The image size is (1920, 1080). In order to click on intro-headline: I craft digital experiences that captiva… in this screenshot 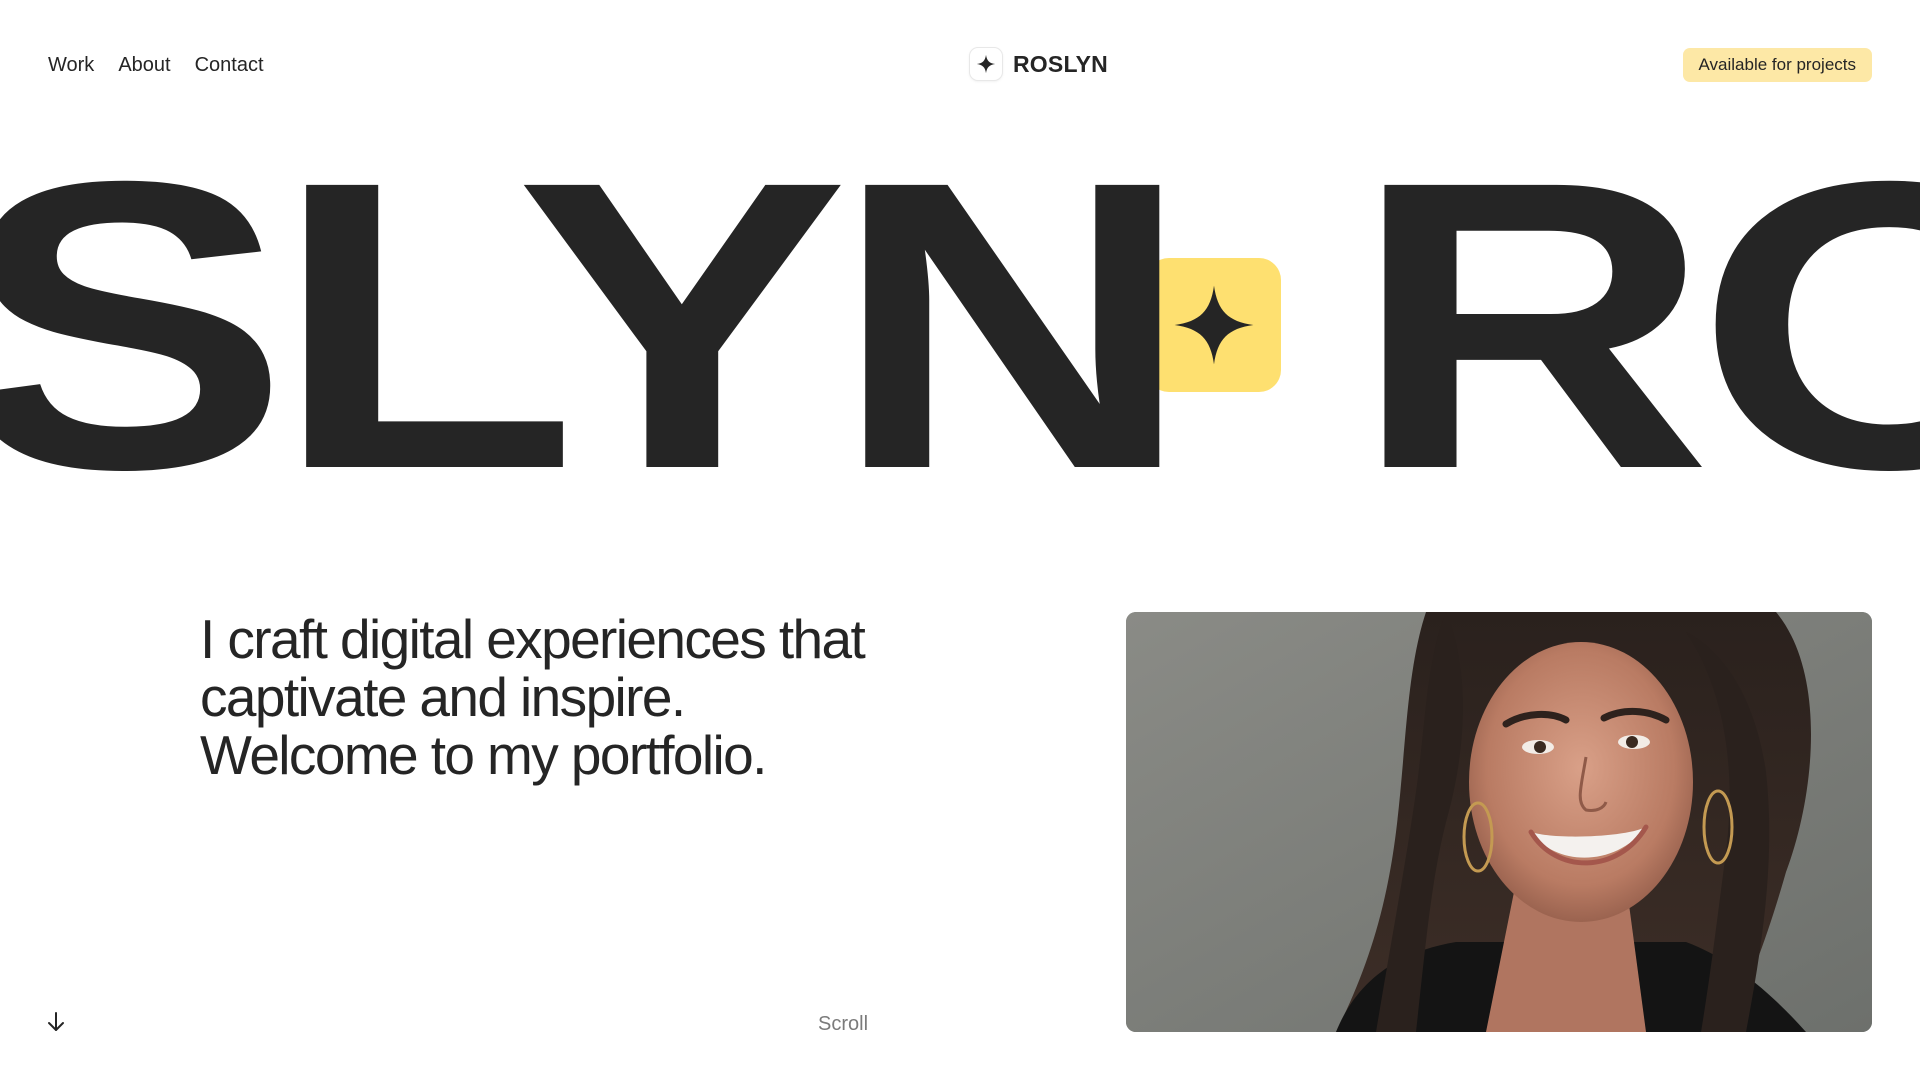, I will do `click(580, 697)`.